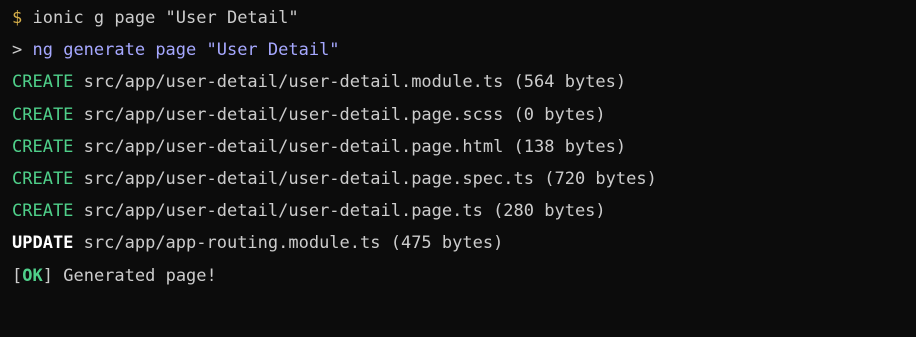 This screenshot has width=916, height=337. What do you see at coordinates (43, 243) in the screenshot?
I see `update-label: UPDATE` at bounding box center [43, 243].